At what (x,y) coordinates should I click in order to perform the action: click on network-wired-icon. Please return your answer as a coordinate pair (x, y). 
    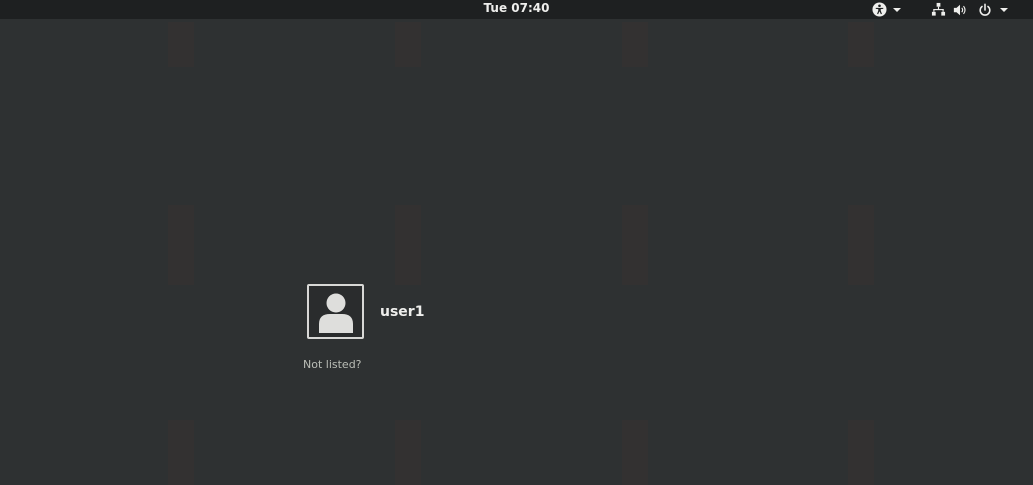
    Looking at the image, I should click on (938, 9).